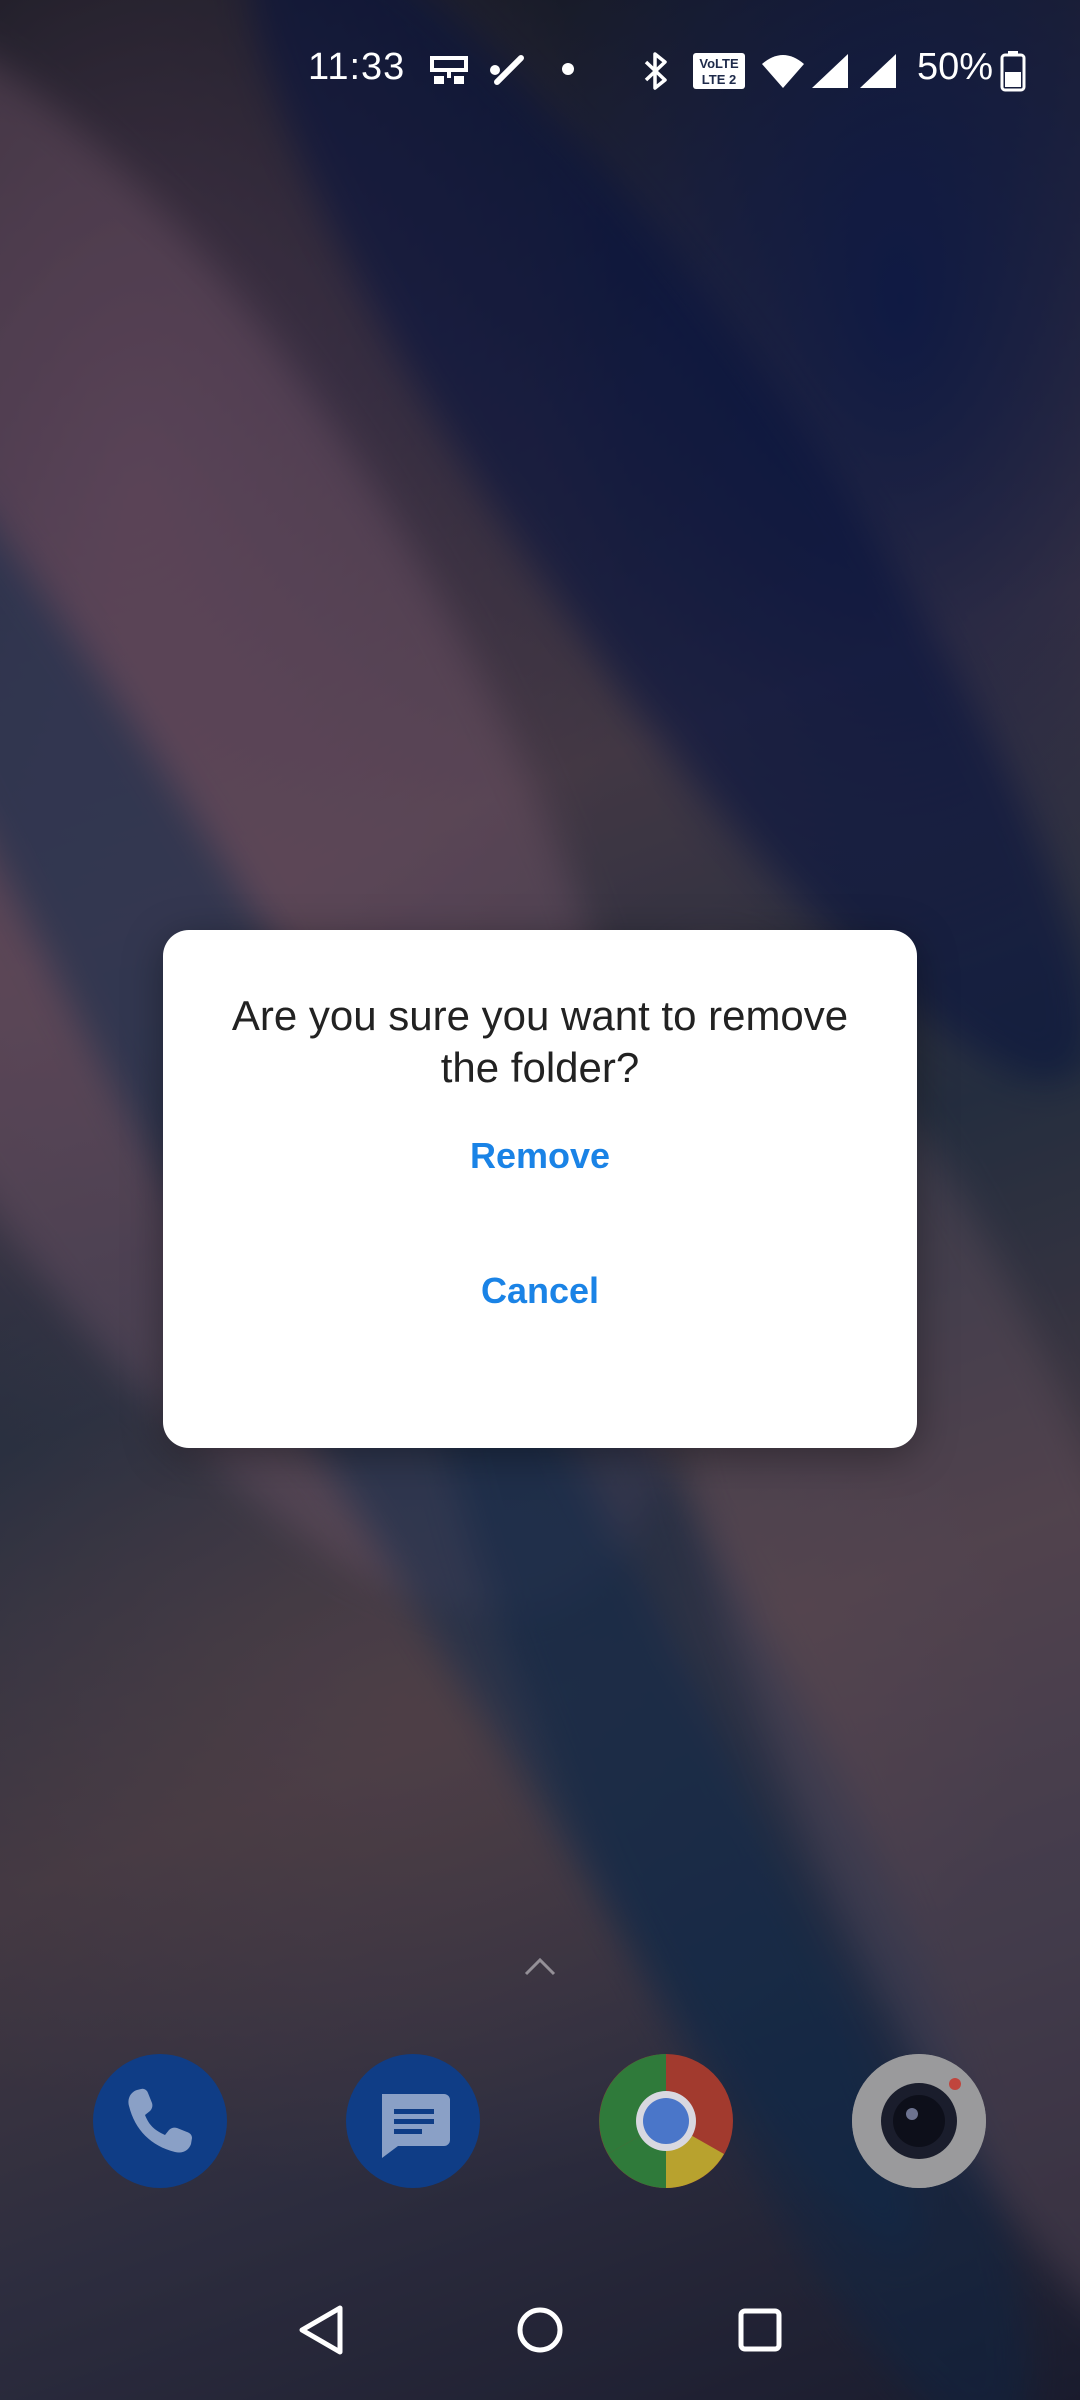 The width and height of the screenshot is (1080, 2400). I want to click on phone-icon, so click(160, 2120).